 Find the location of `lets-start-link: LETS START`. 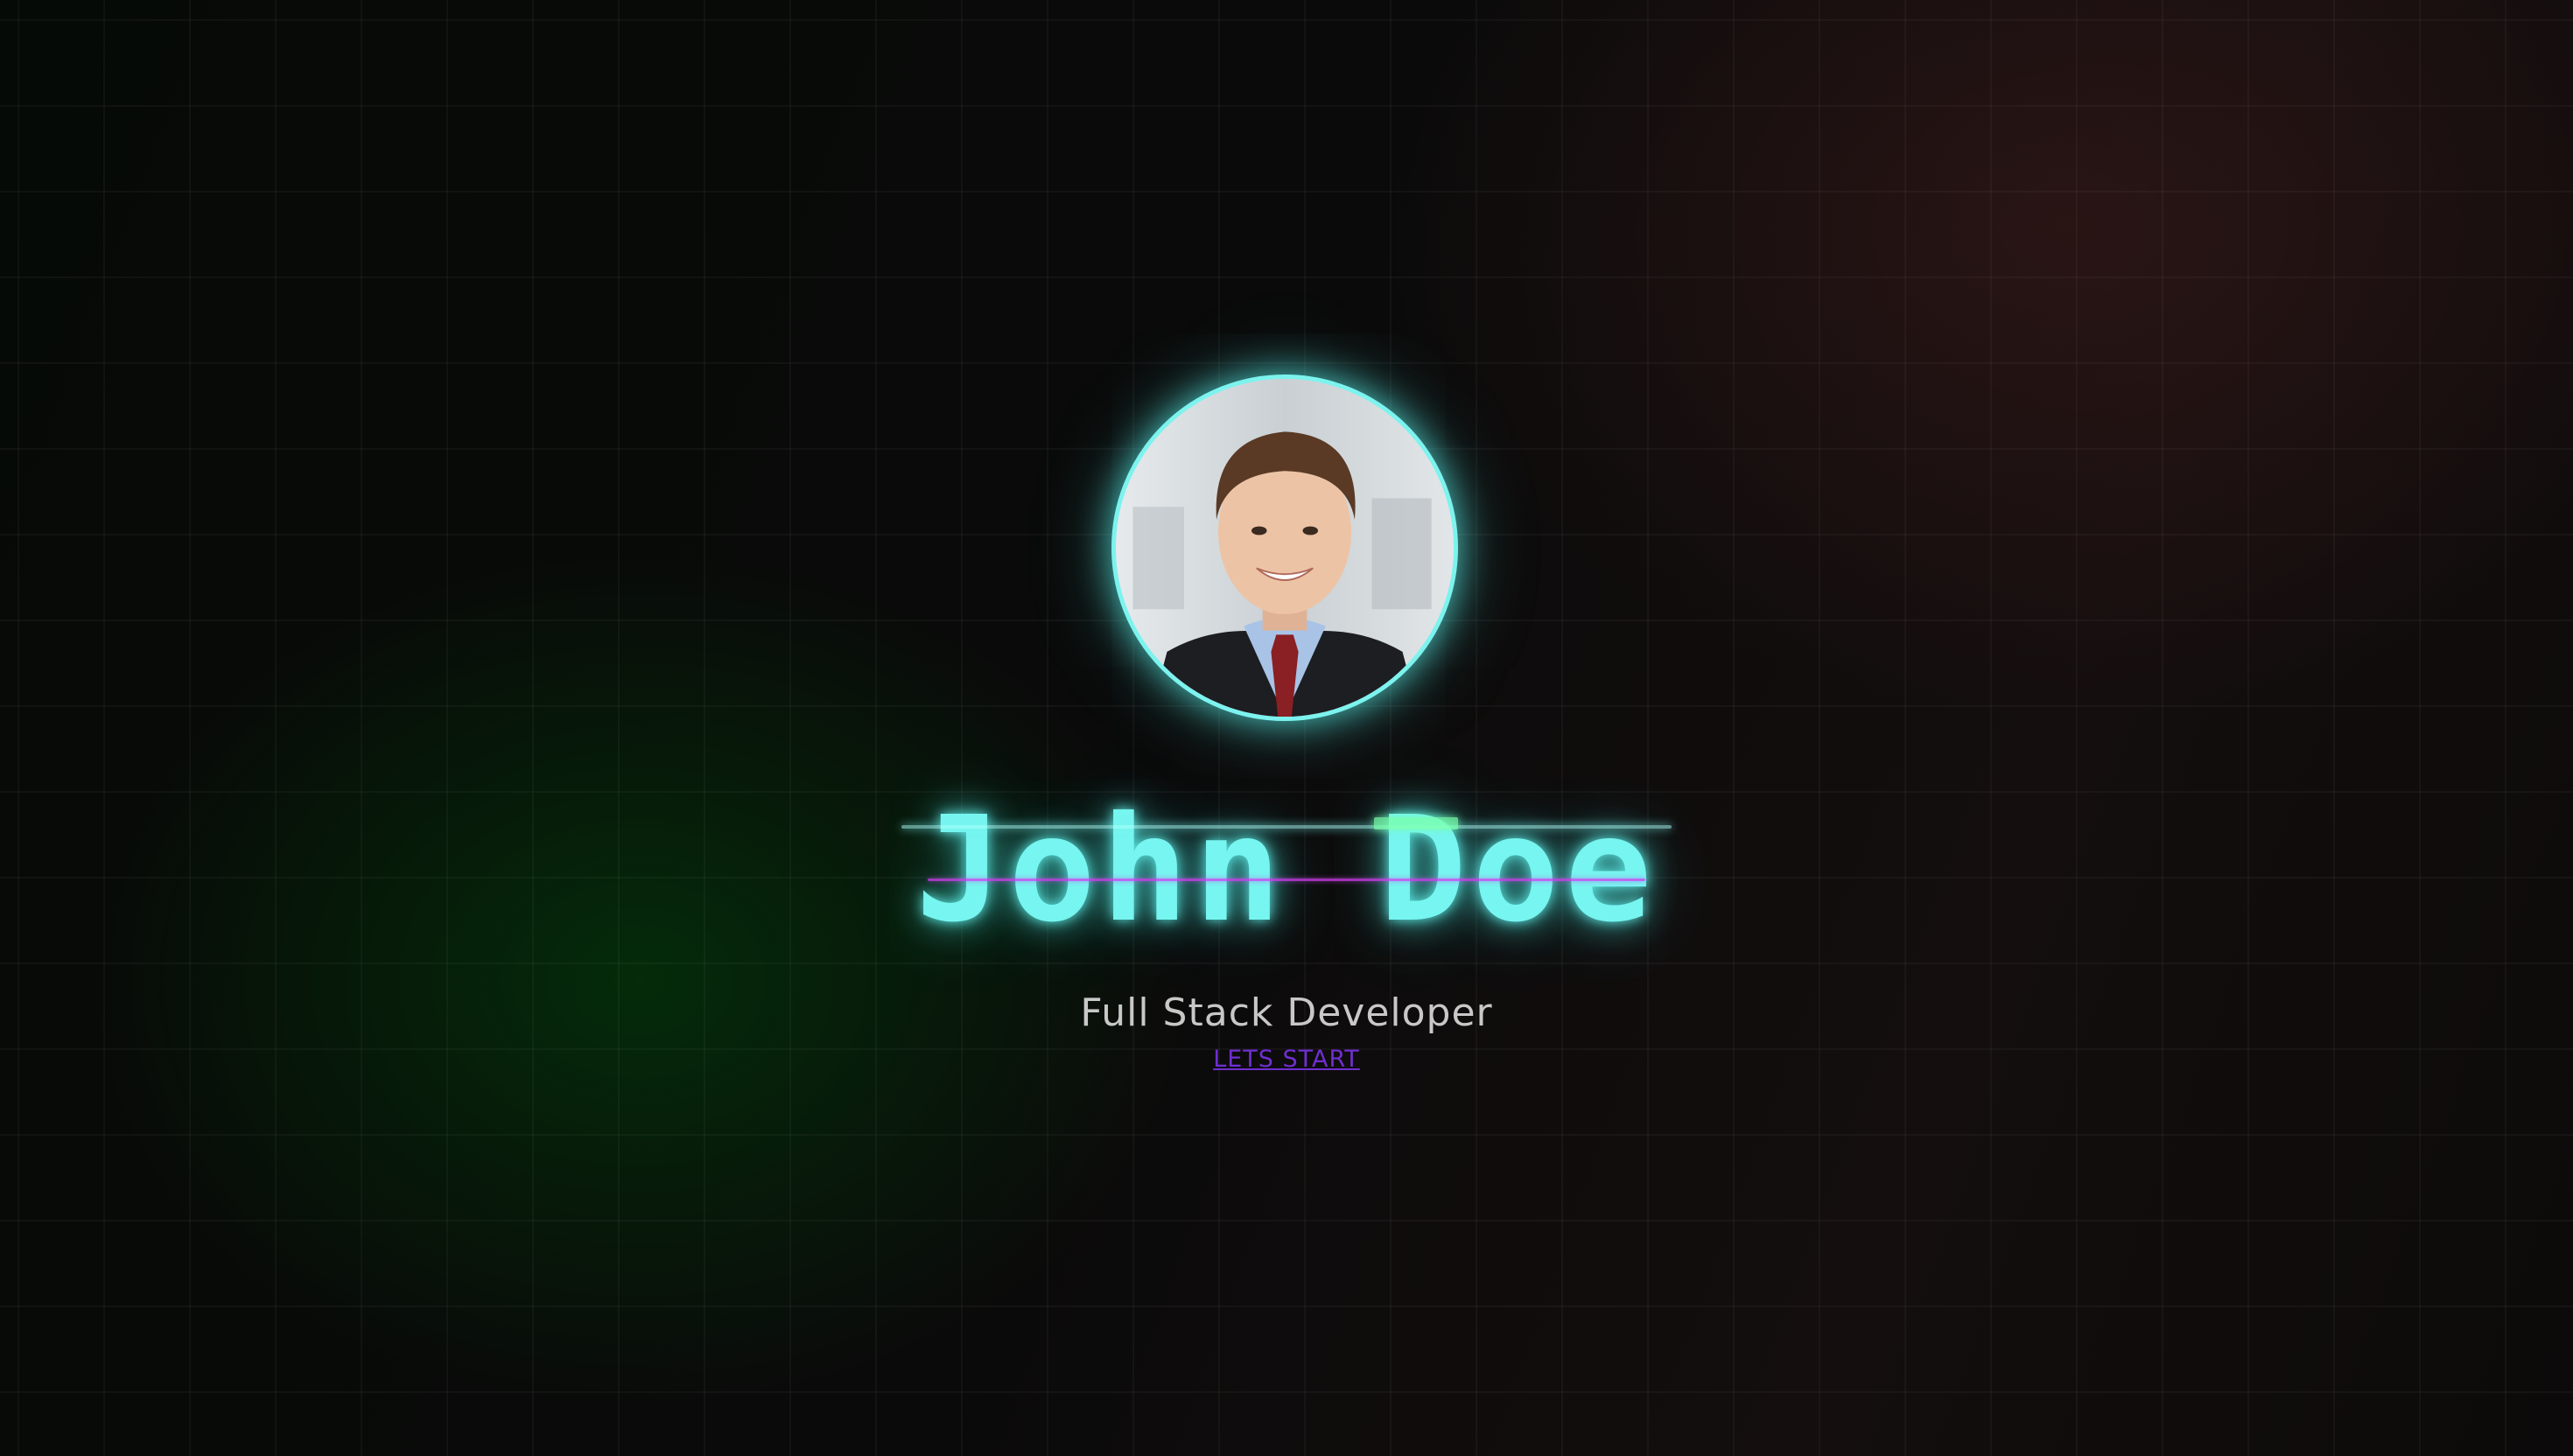

lets-start-link: LETS START is located at coordinates (1286, 1059).